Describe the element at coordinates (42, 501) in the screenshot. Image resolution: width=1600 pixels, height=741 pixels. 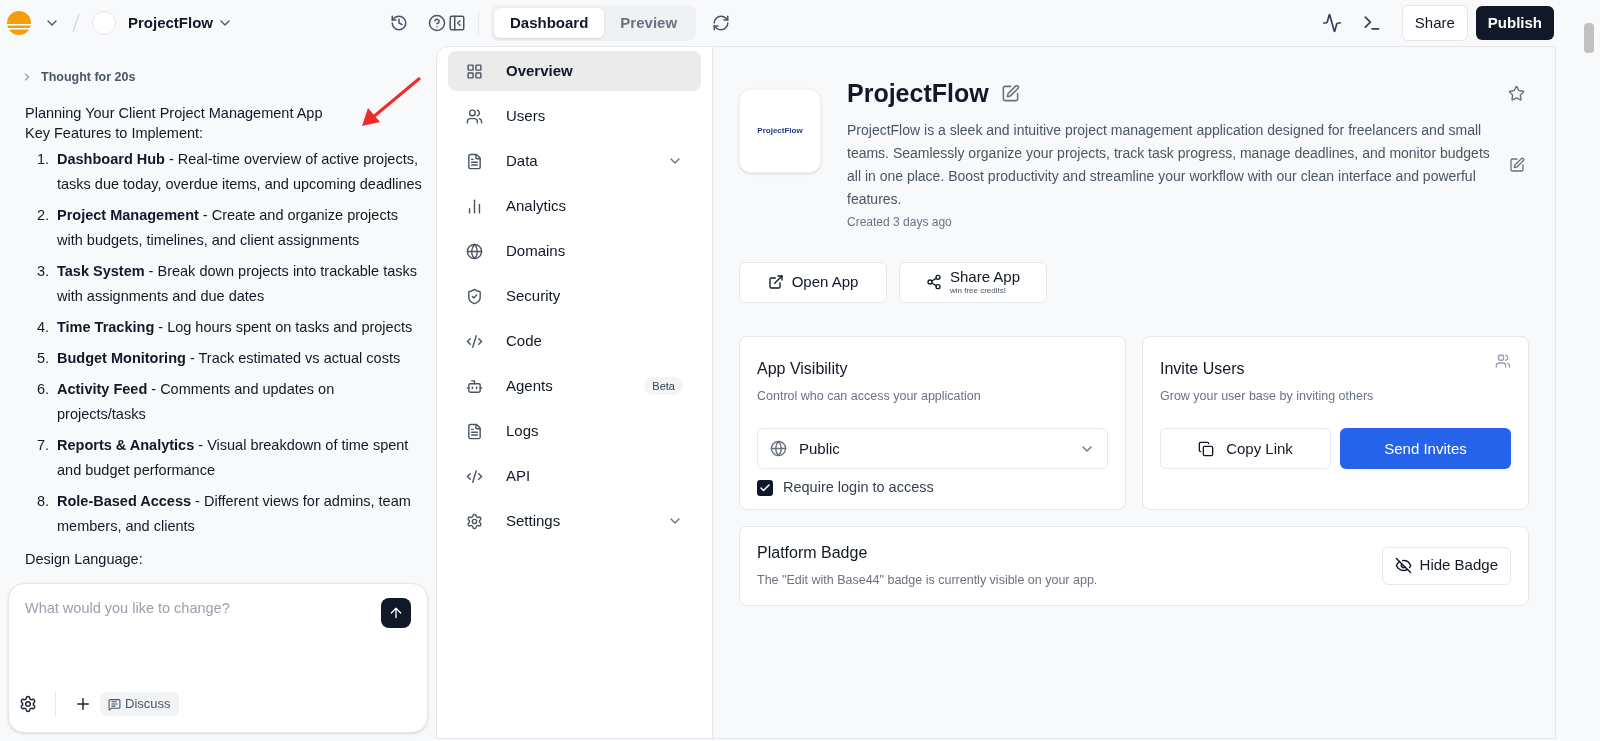
I see `list-number: 8.` at that location.